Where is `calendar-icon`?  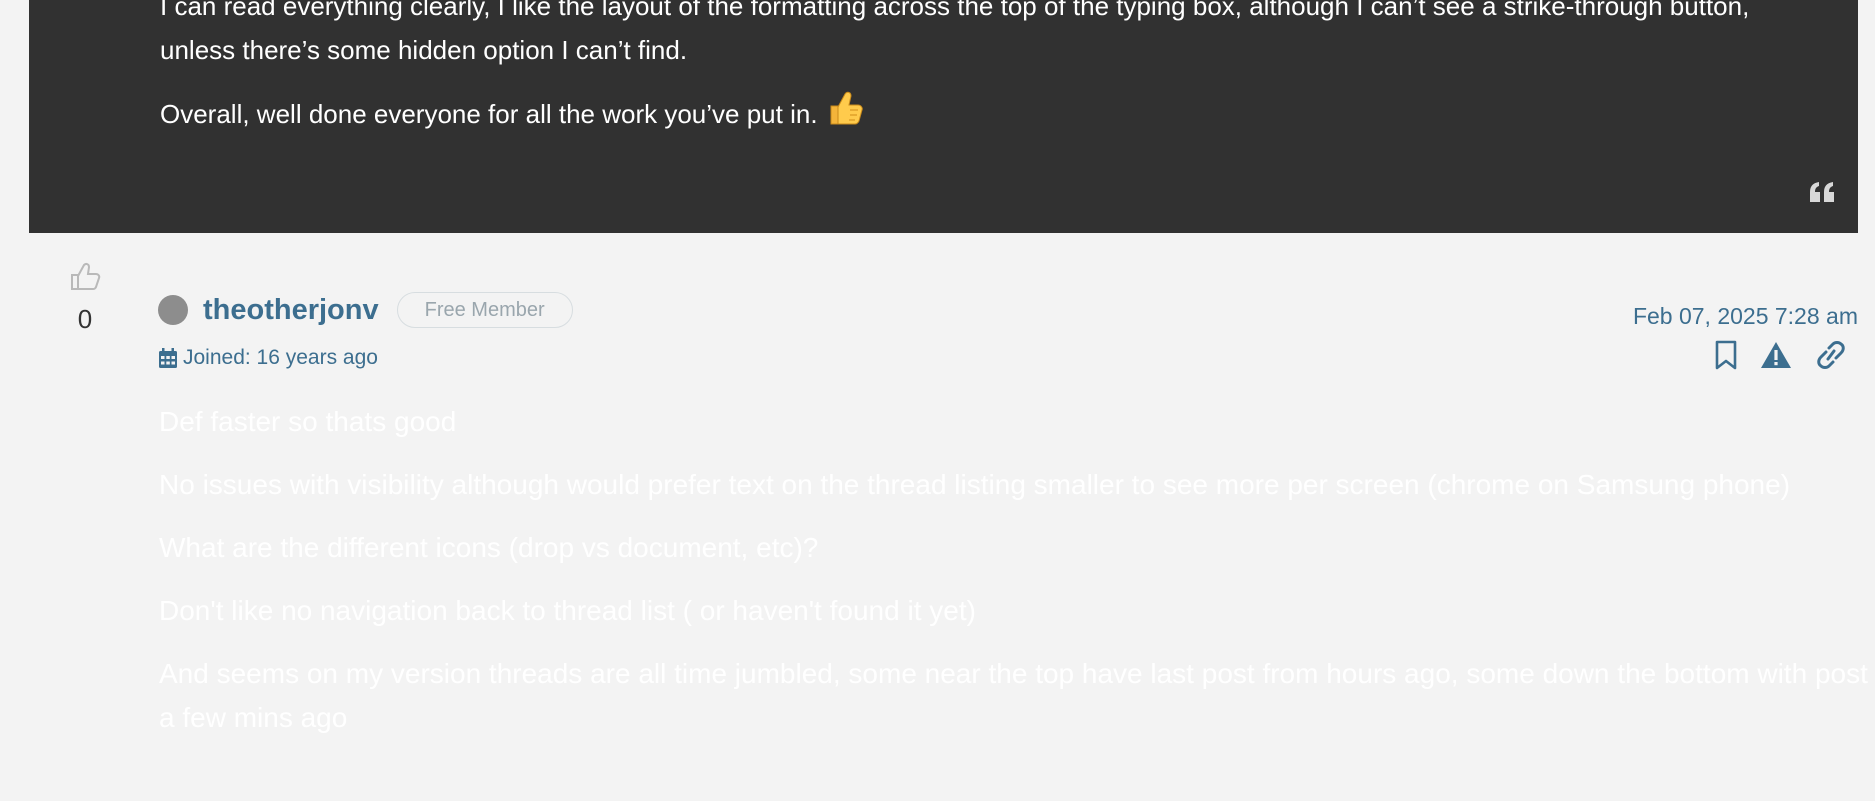 calendar-icon is located at coordinates (168, 357).